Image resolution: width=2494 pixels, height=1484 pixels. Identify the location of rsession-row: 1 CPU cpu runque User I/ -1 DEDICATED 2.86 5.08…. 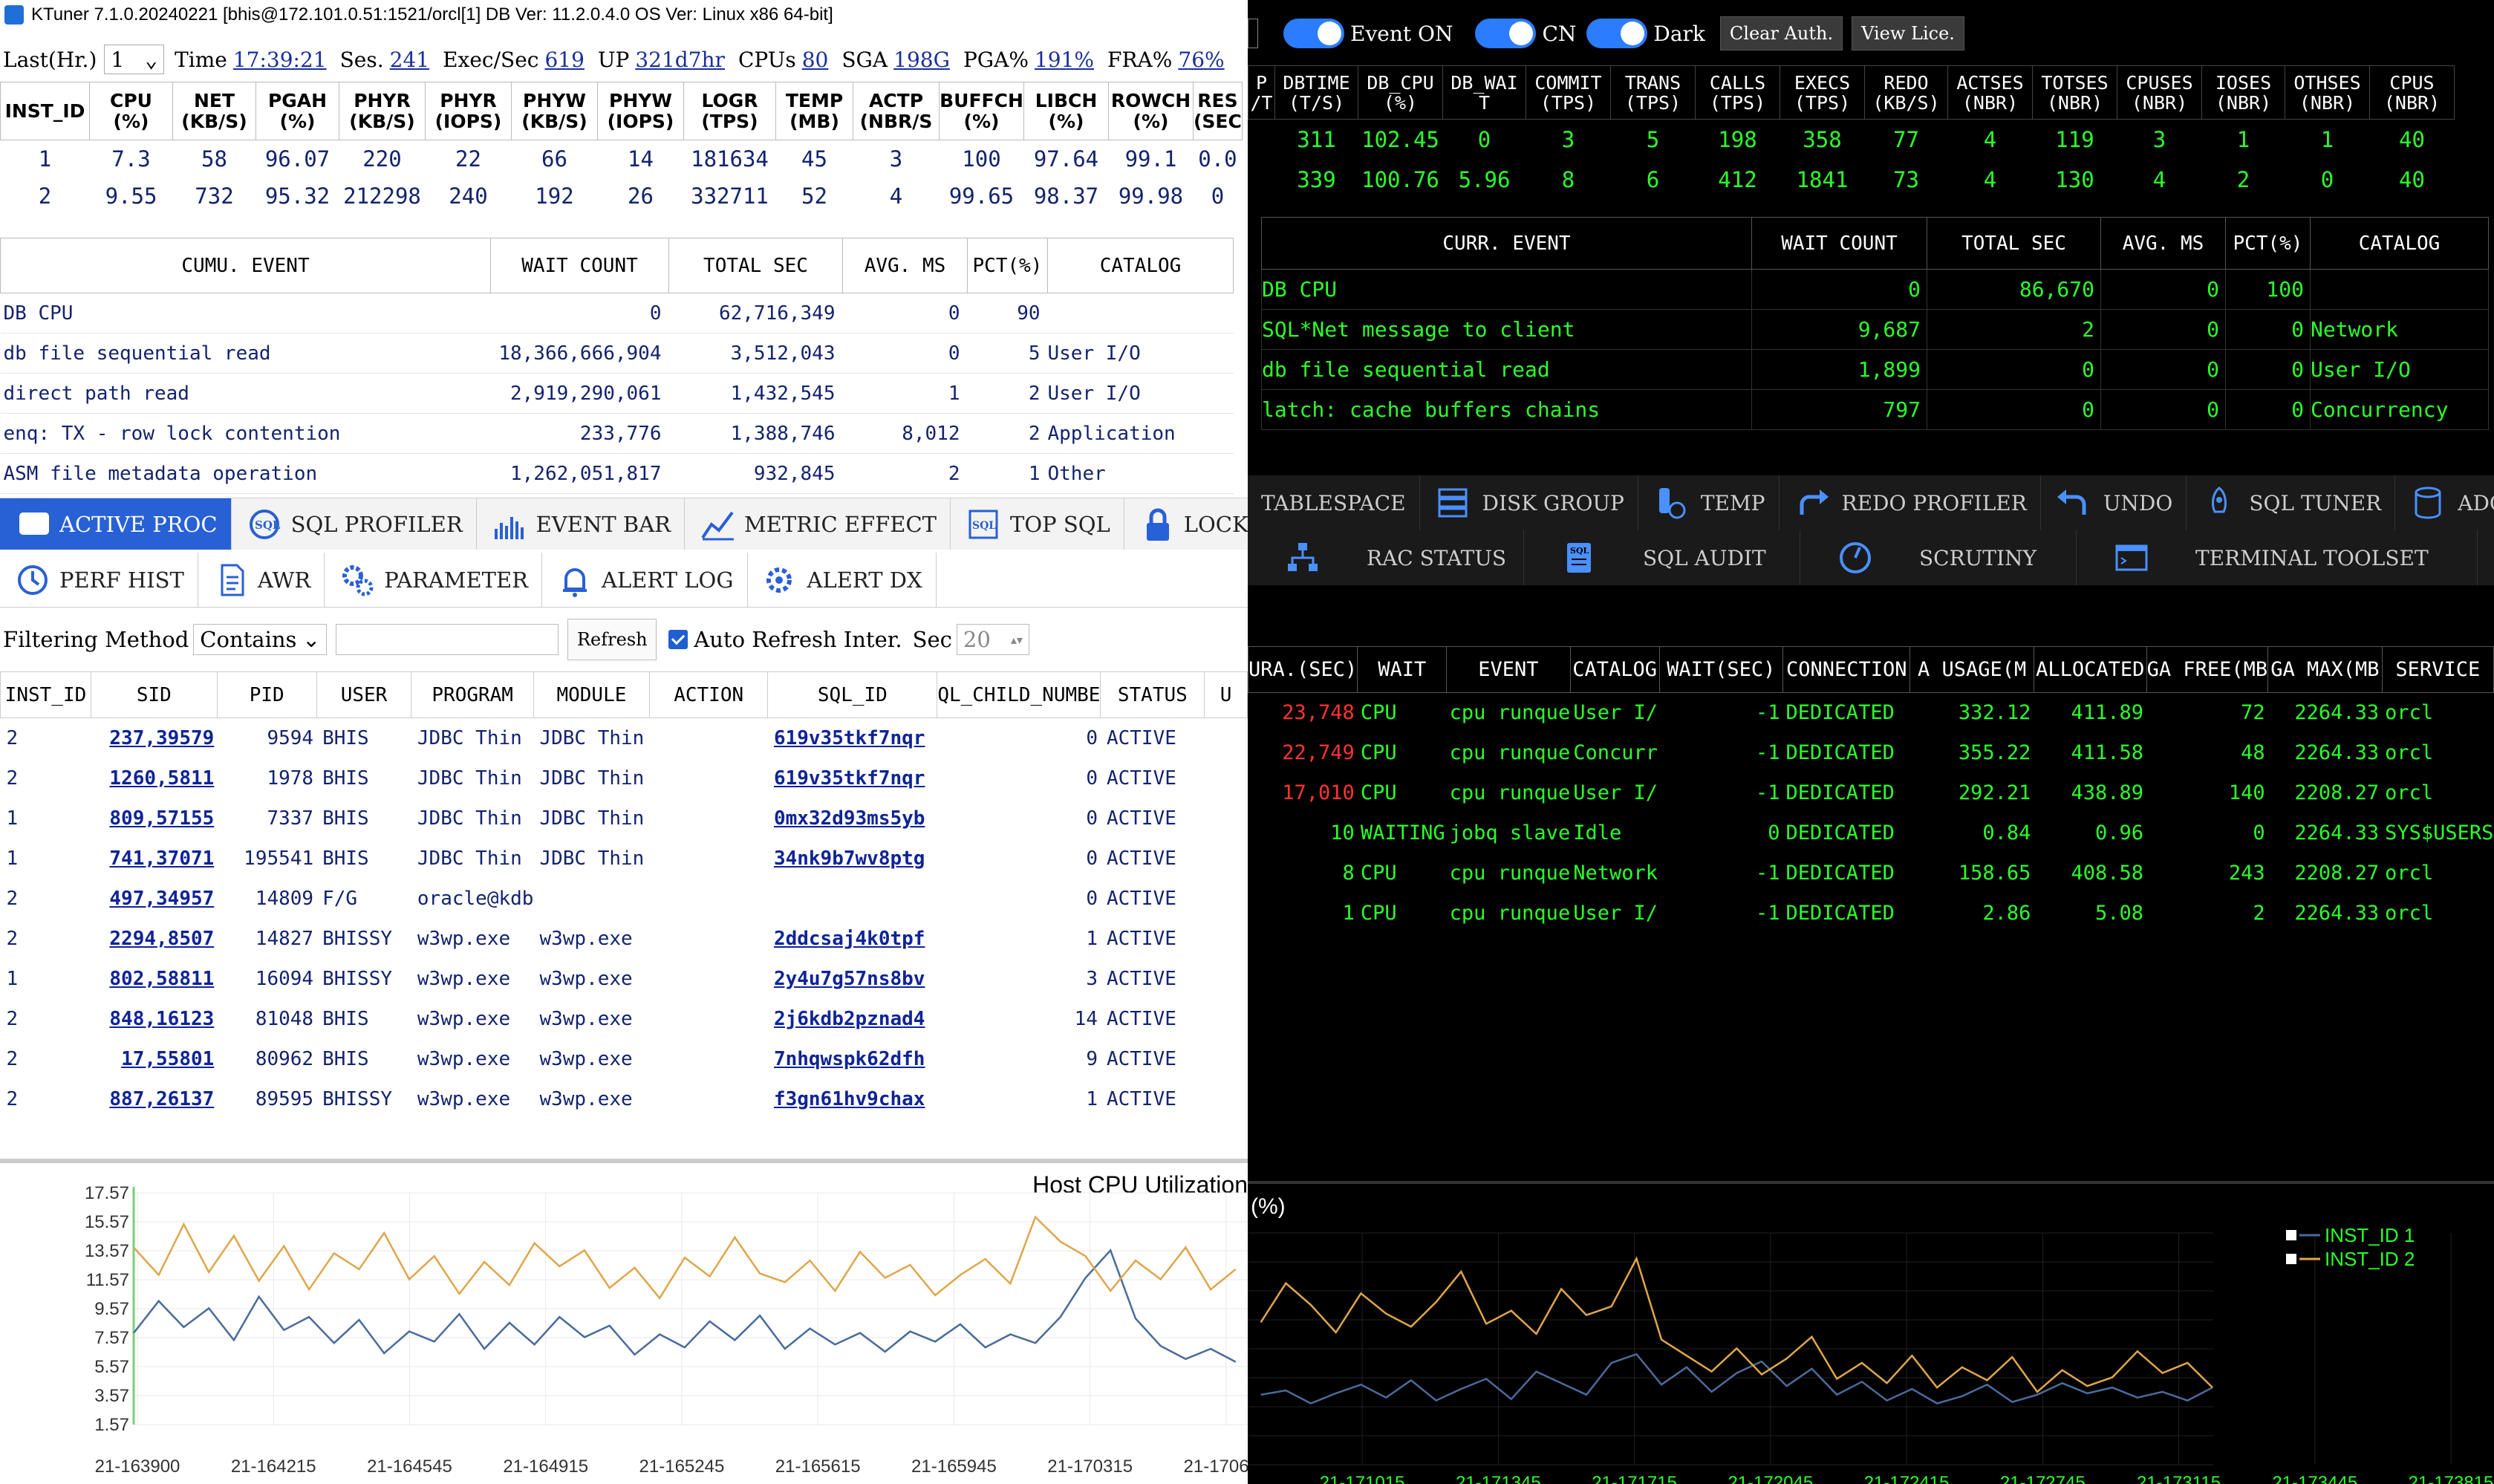
(1871, 914).